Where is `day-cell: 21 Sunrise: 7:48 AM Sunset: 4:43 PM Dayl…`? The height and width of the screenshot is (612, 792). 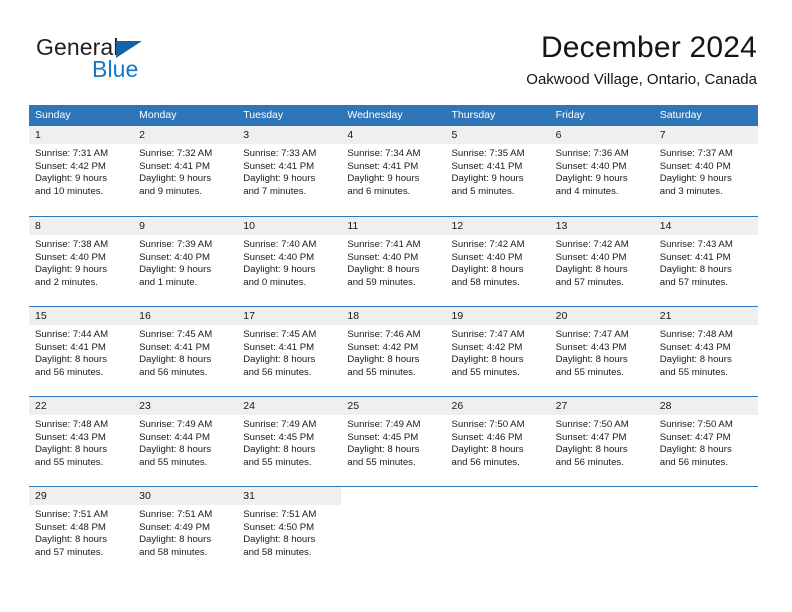 day-cell: 21 Sunrise: 7:48 AM Sunset: 4:43 PM Dayl… is located at coordinates (705, 351).